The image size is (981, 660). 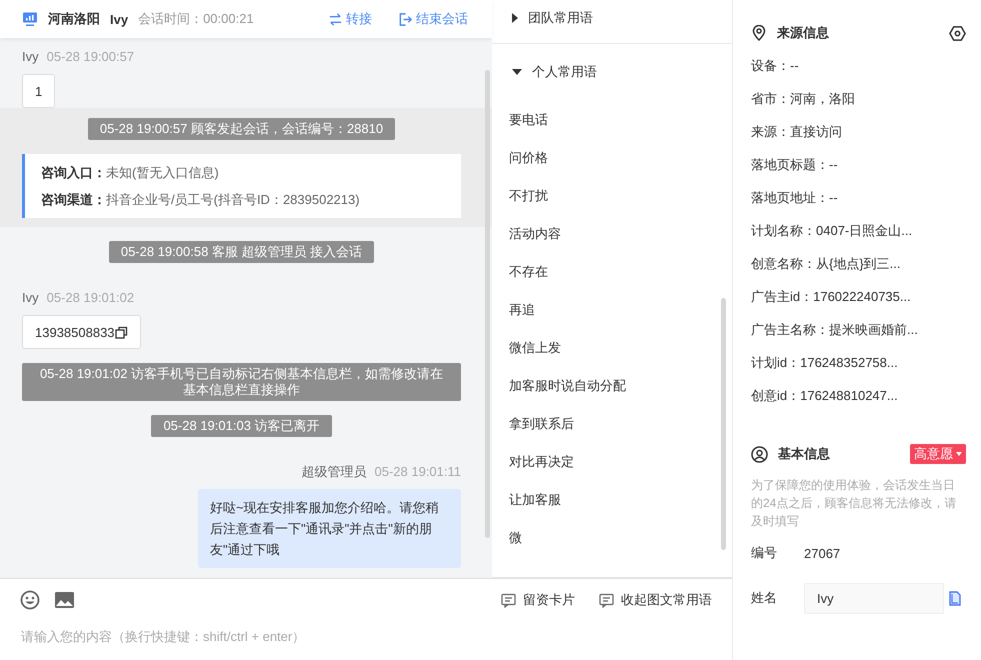 What do you see at coordinates (90, 57) in the screenshot?
I see `message-time: 05-28 19:00:57` at bounding box center [90, 57].